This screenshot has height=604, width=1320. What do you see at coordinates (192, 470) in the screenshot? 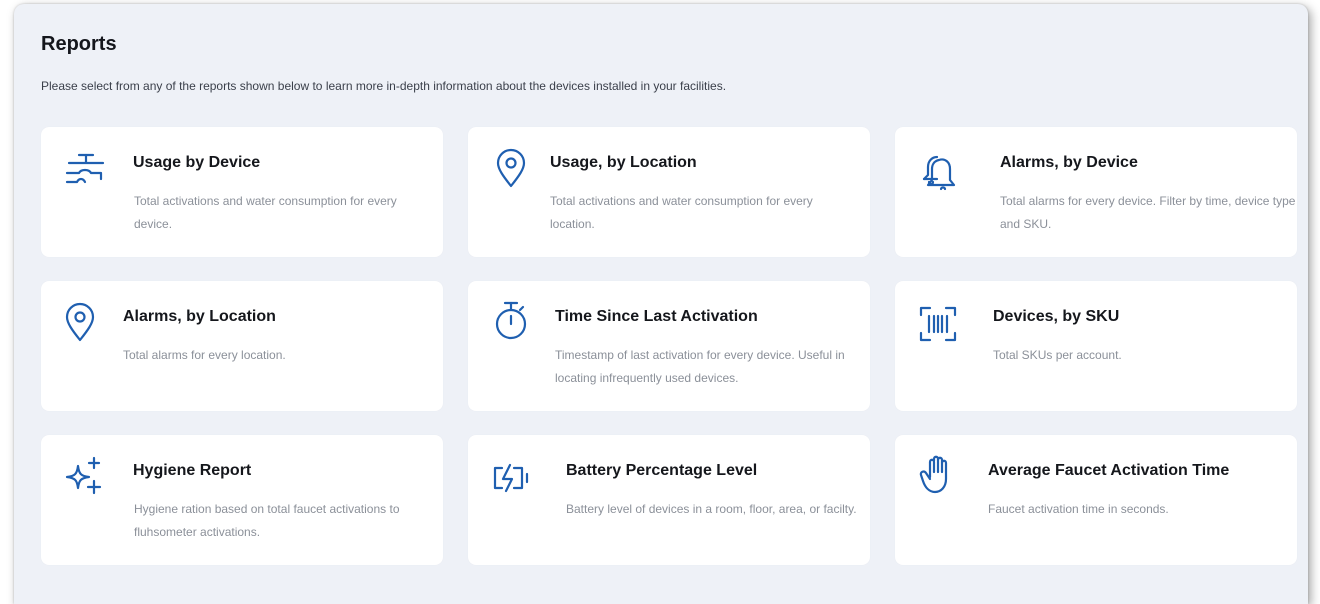
I see `card-title: Hygiene Report` at bounding box center [192, 470].